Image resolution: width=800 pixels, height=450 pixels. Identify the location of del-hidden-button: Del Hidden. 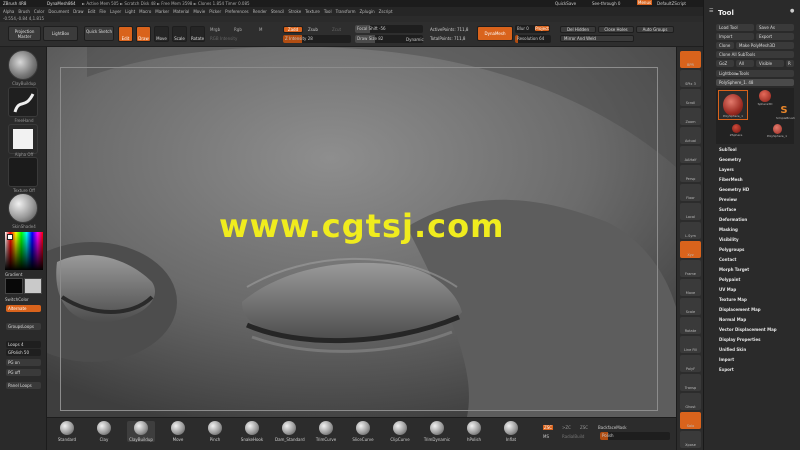
(578, 29).